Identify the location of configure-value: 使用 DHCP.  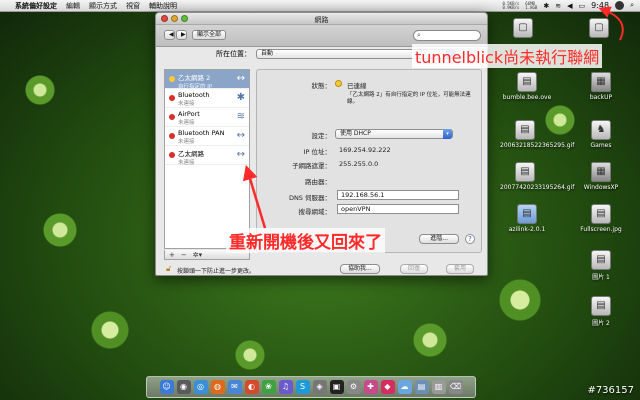
(355, 133).